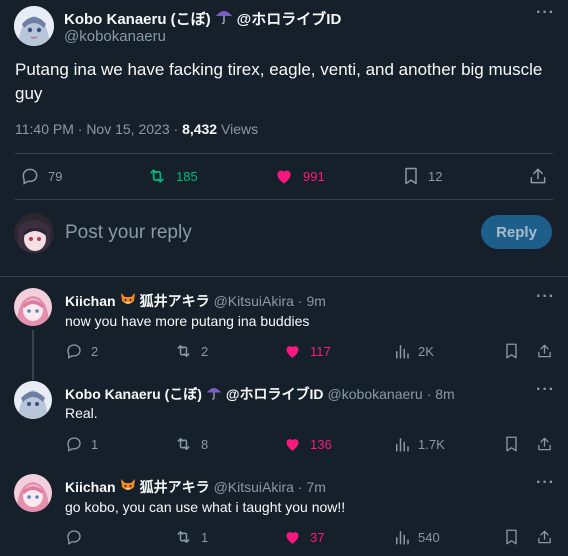 Image resolution: width=568 pixels, height=556 pixels. Describe the element at coordinates (172, 176) in the screenshot. I see `retweet-action: 185` at that location.